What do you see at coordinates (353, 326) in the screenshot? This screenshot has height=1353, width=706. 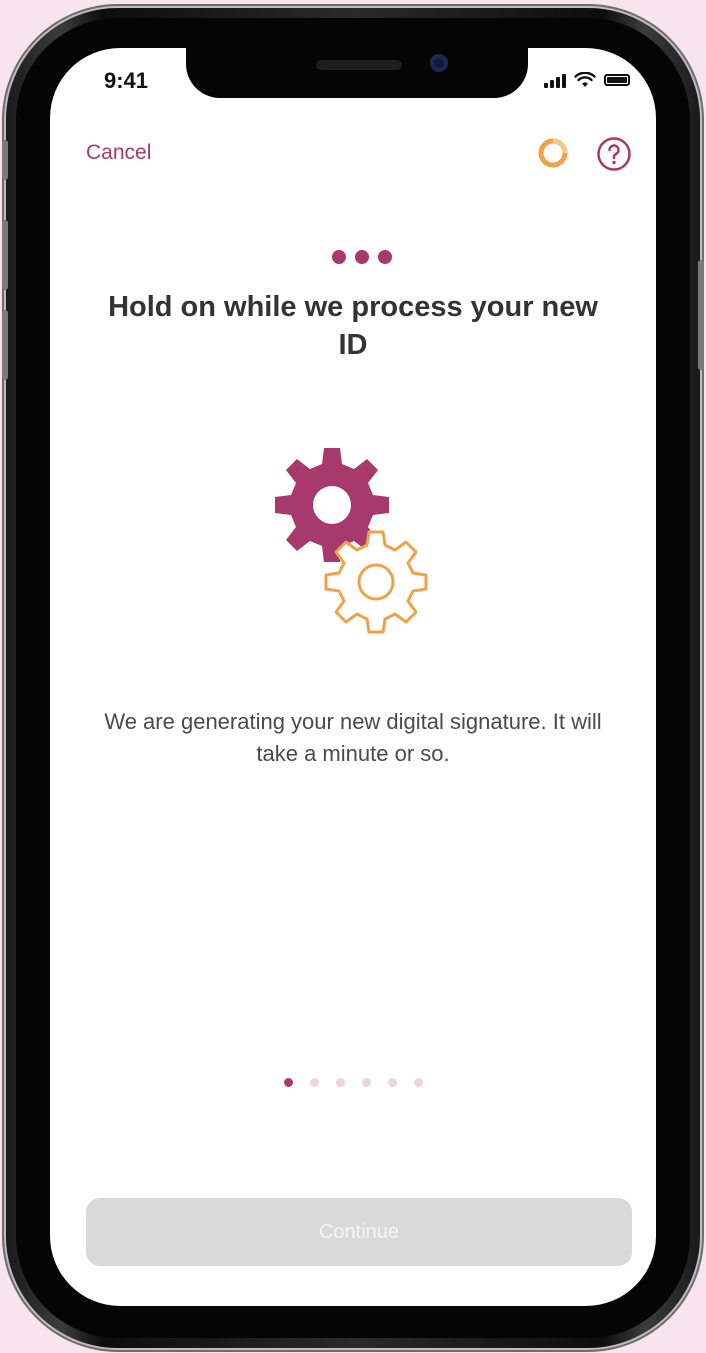 I see `page-title: Hold on while we process your new ID` at bounding box center [353, 326].